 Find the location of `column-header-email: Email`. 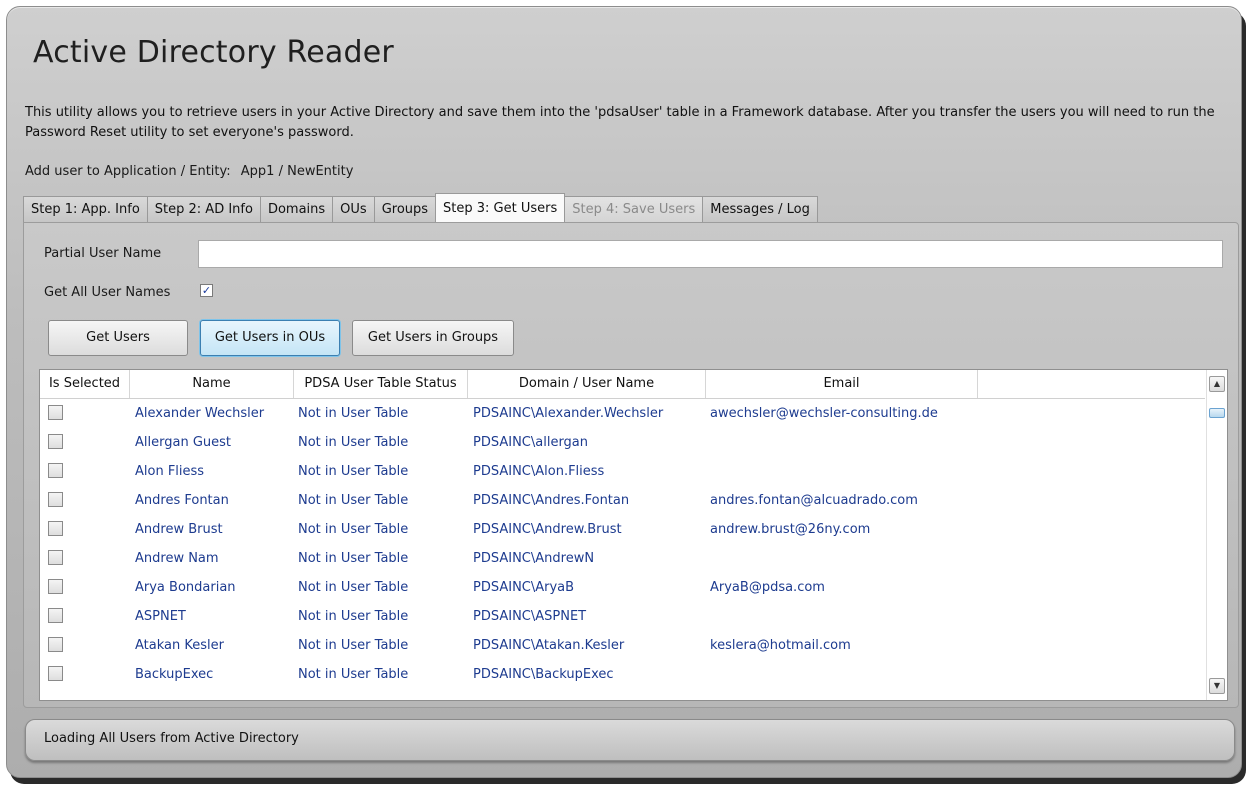

column-header-email: Email is located at coordinates (842, 384).